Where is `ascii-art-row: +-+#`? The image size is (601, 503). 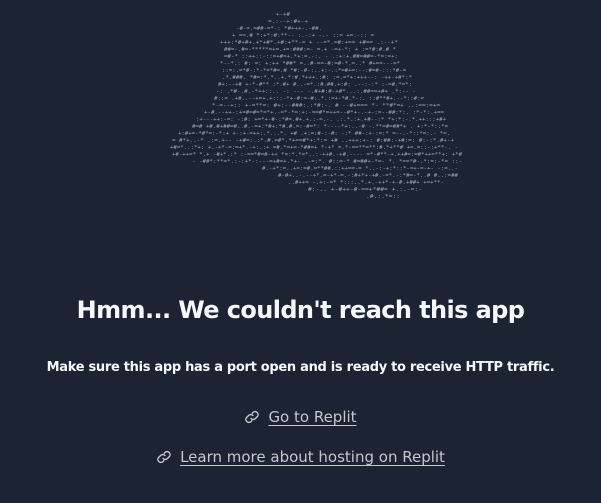
ascii-art-row: +-+# is located at coordinates (283, 15).